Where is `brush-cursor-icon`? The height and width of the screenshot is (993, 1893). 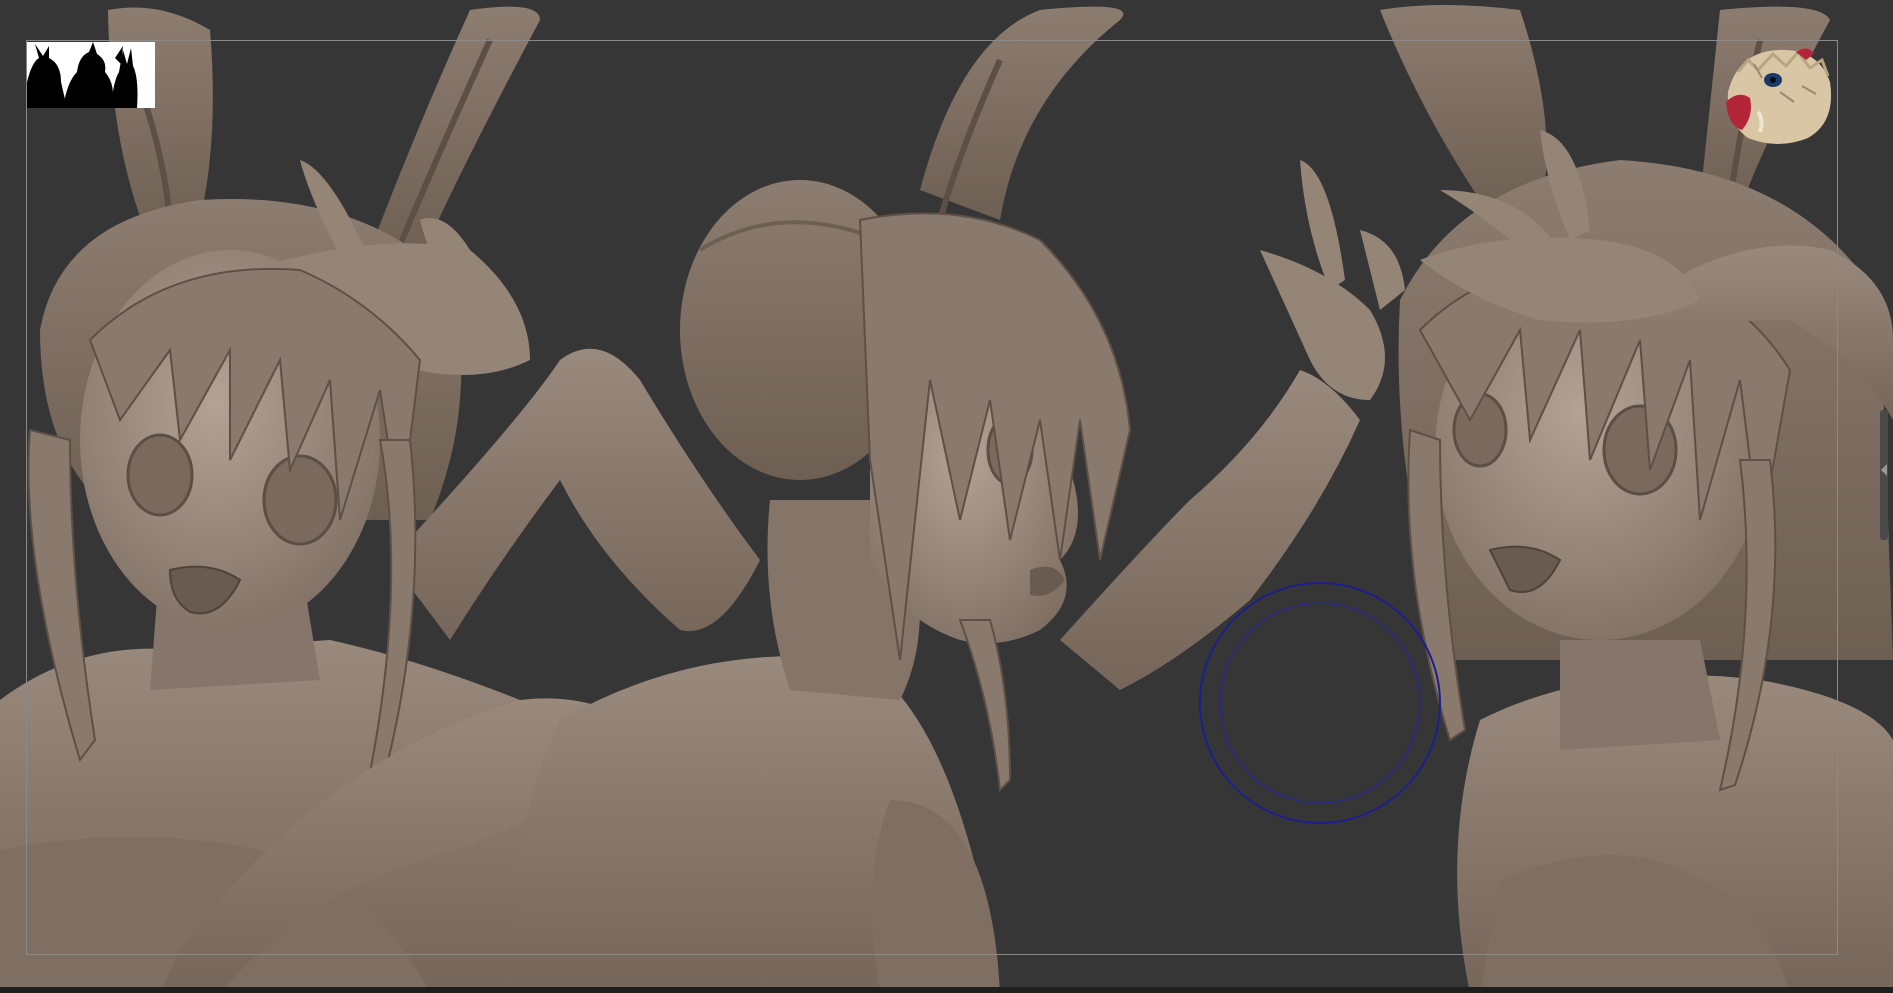
brush-cursor-icon is located at coordinates (1320, 703).